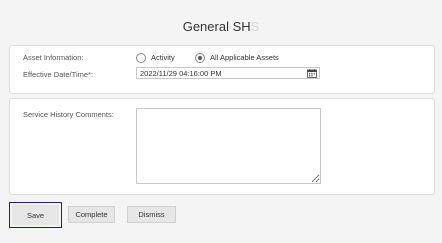  What do you see at coordinates (53, 57) in the screenshot?
I see `asset-information-label: Asset Information:` at bounding box center [53, 57].